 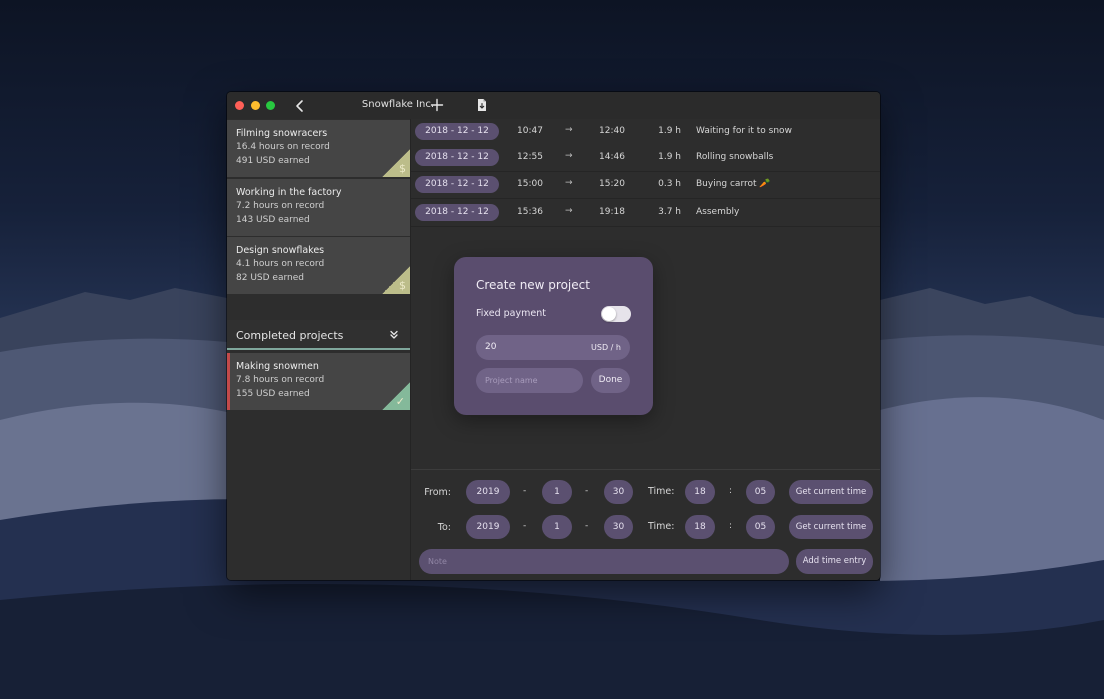 I want to click on project-earned: 491 USD earned, so click(x=273, y=161).